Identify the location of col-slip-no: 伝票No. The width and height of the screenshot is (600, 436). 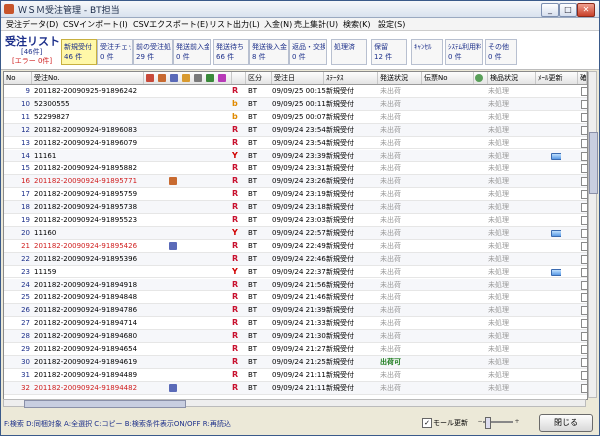
(448, 78).